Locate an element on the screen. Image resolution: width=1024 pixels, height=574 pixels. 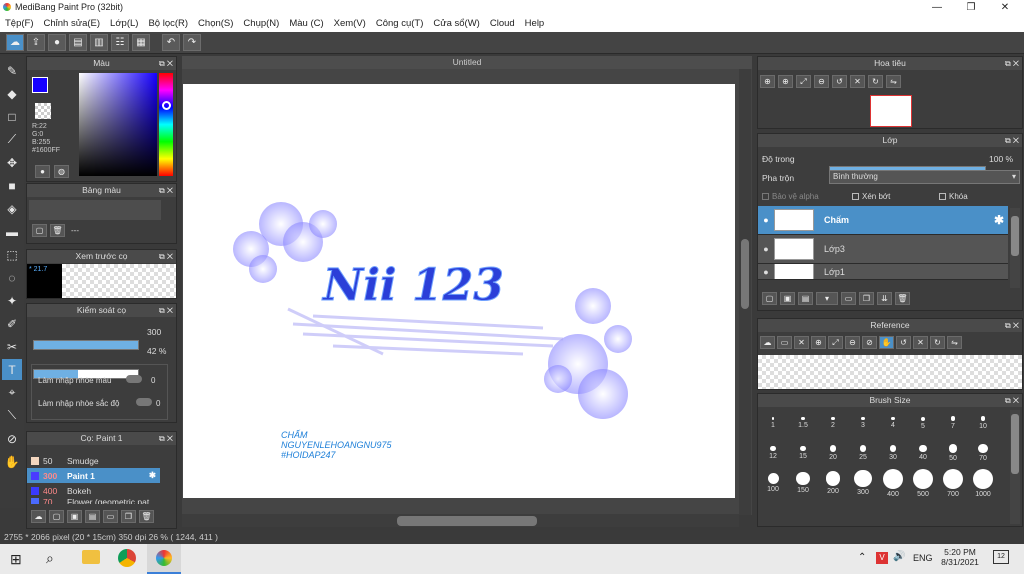
blur-saturation-toggle is located at coordinates (144, 402).